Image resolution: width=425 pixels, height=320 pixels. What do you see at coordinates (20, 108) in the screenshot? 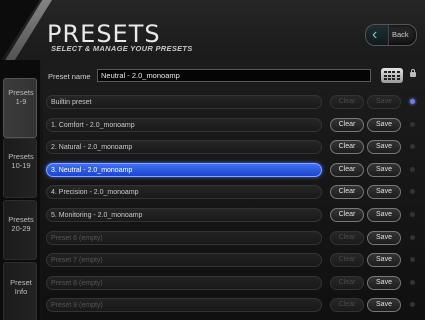
I see `sidebar-tab-1: Presets 1-9` at bounding box center [20, 108].